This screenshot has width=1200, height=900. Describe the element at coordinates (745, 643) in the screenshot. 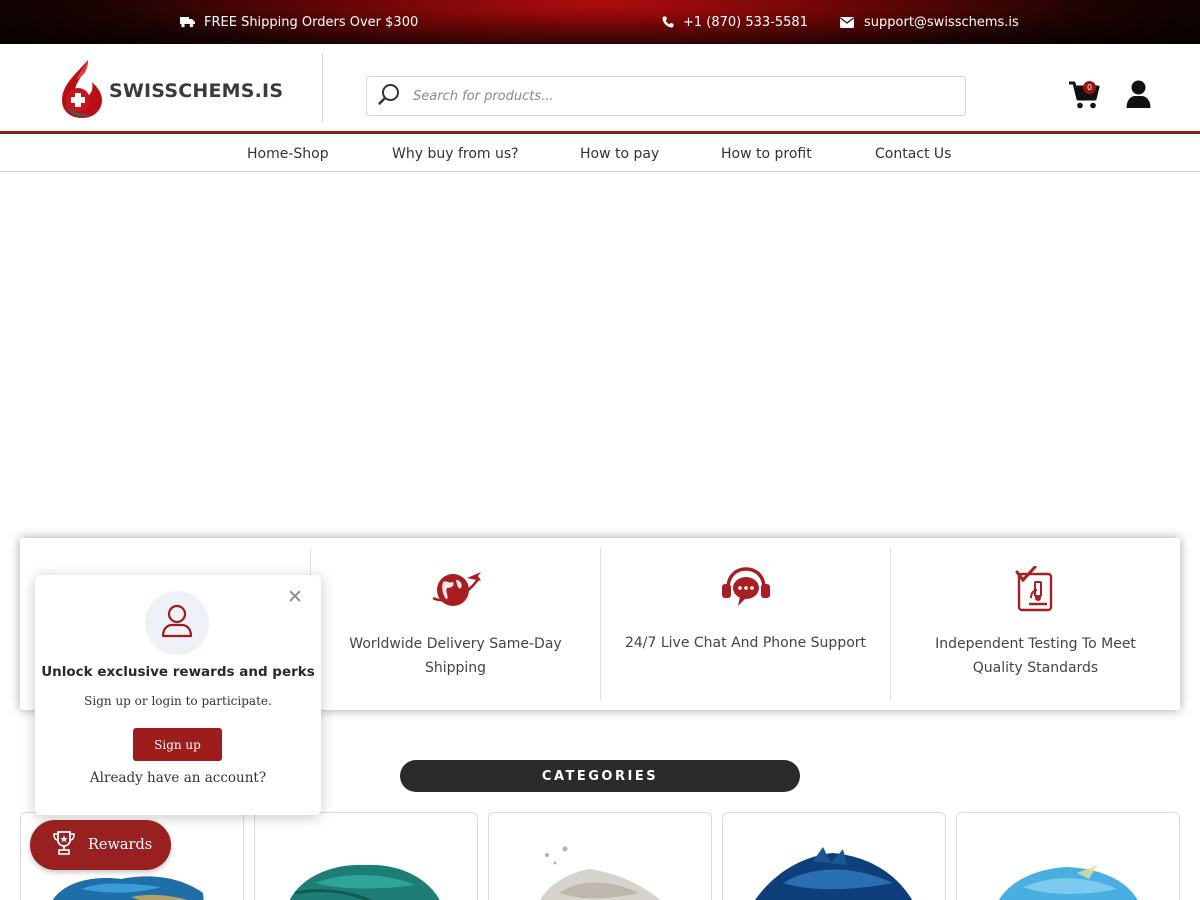

I see `feature-text: 24/7 Live Chat And Phone Support` at that location.